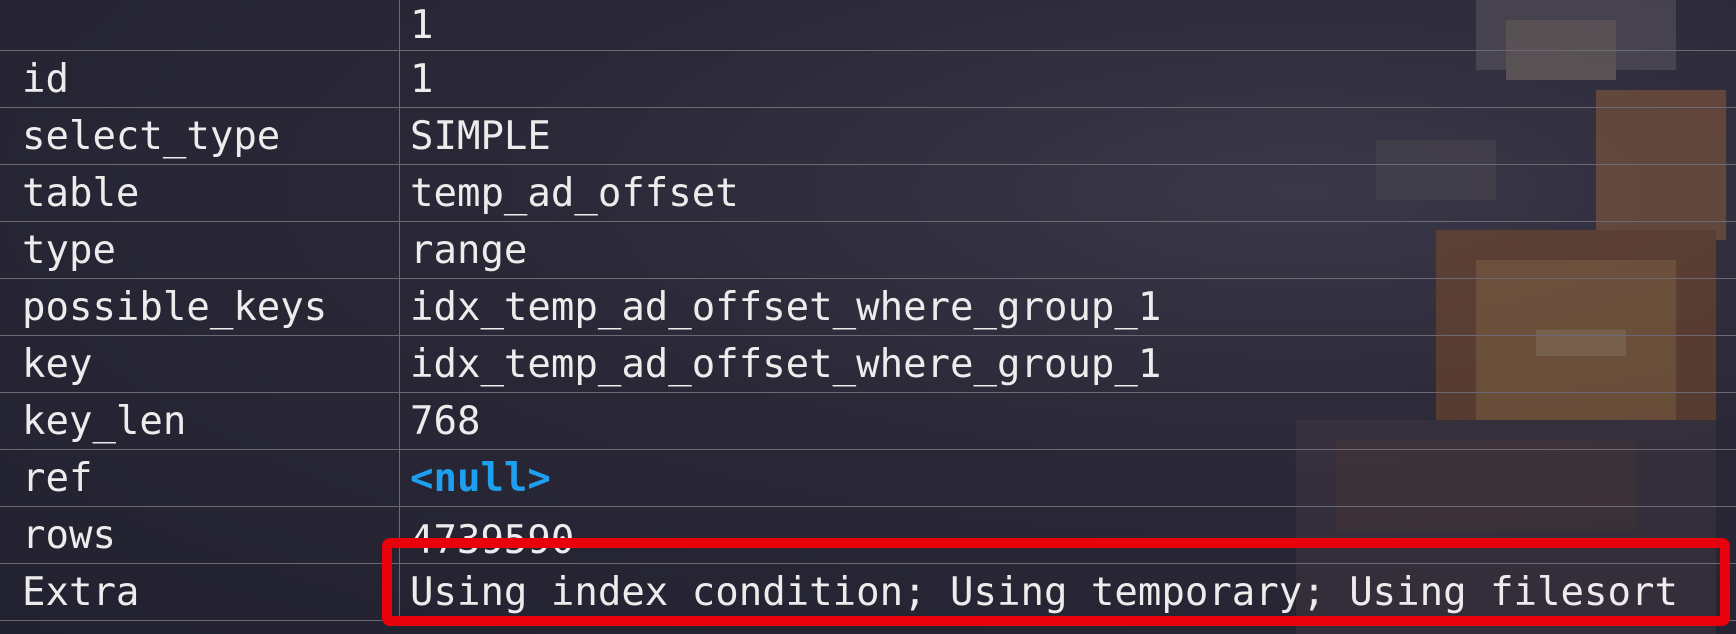 The image size is (1736, 634). Describe the element at coordinates (1068, 250) in the screenshot. I see `field-value-cell: range` at that location.